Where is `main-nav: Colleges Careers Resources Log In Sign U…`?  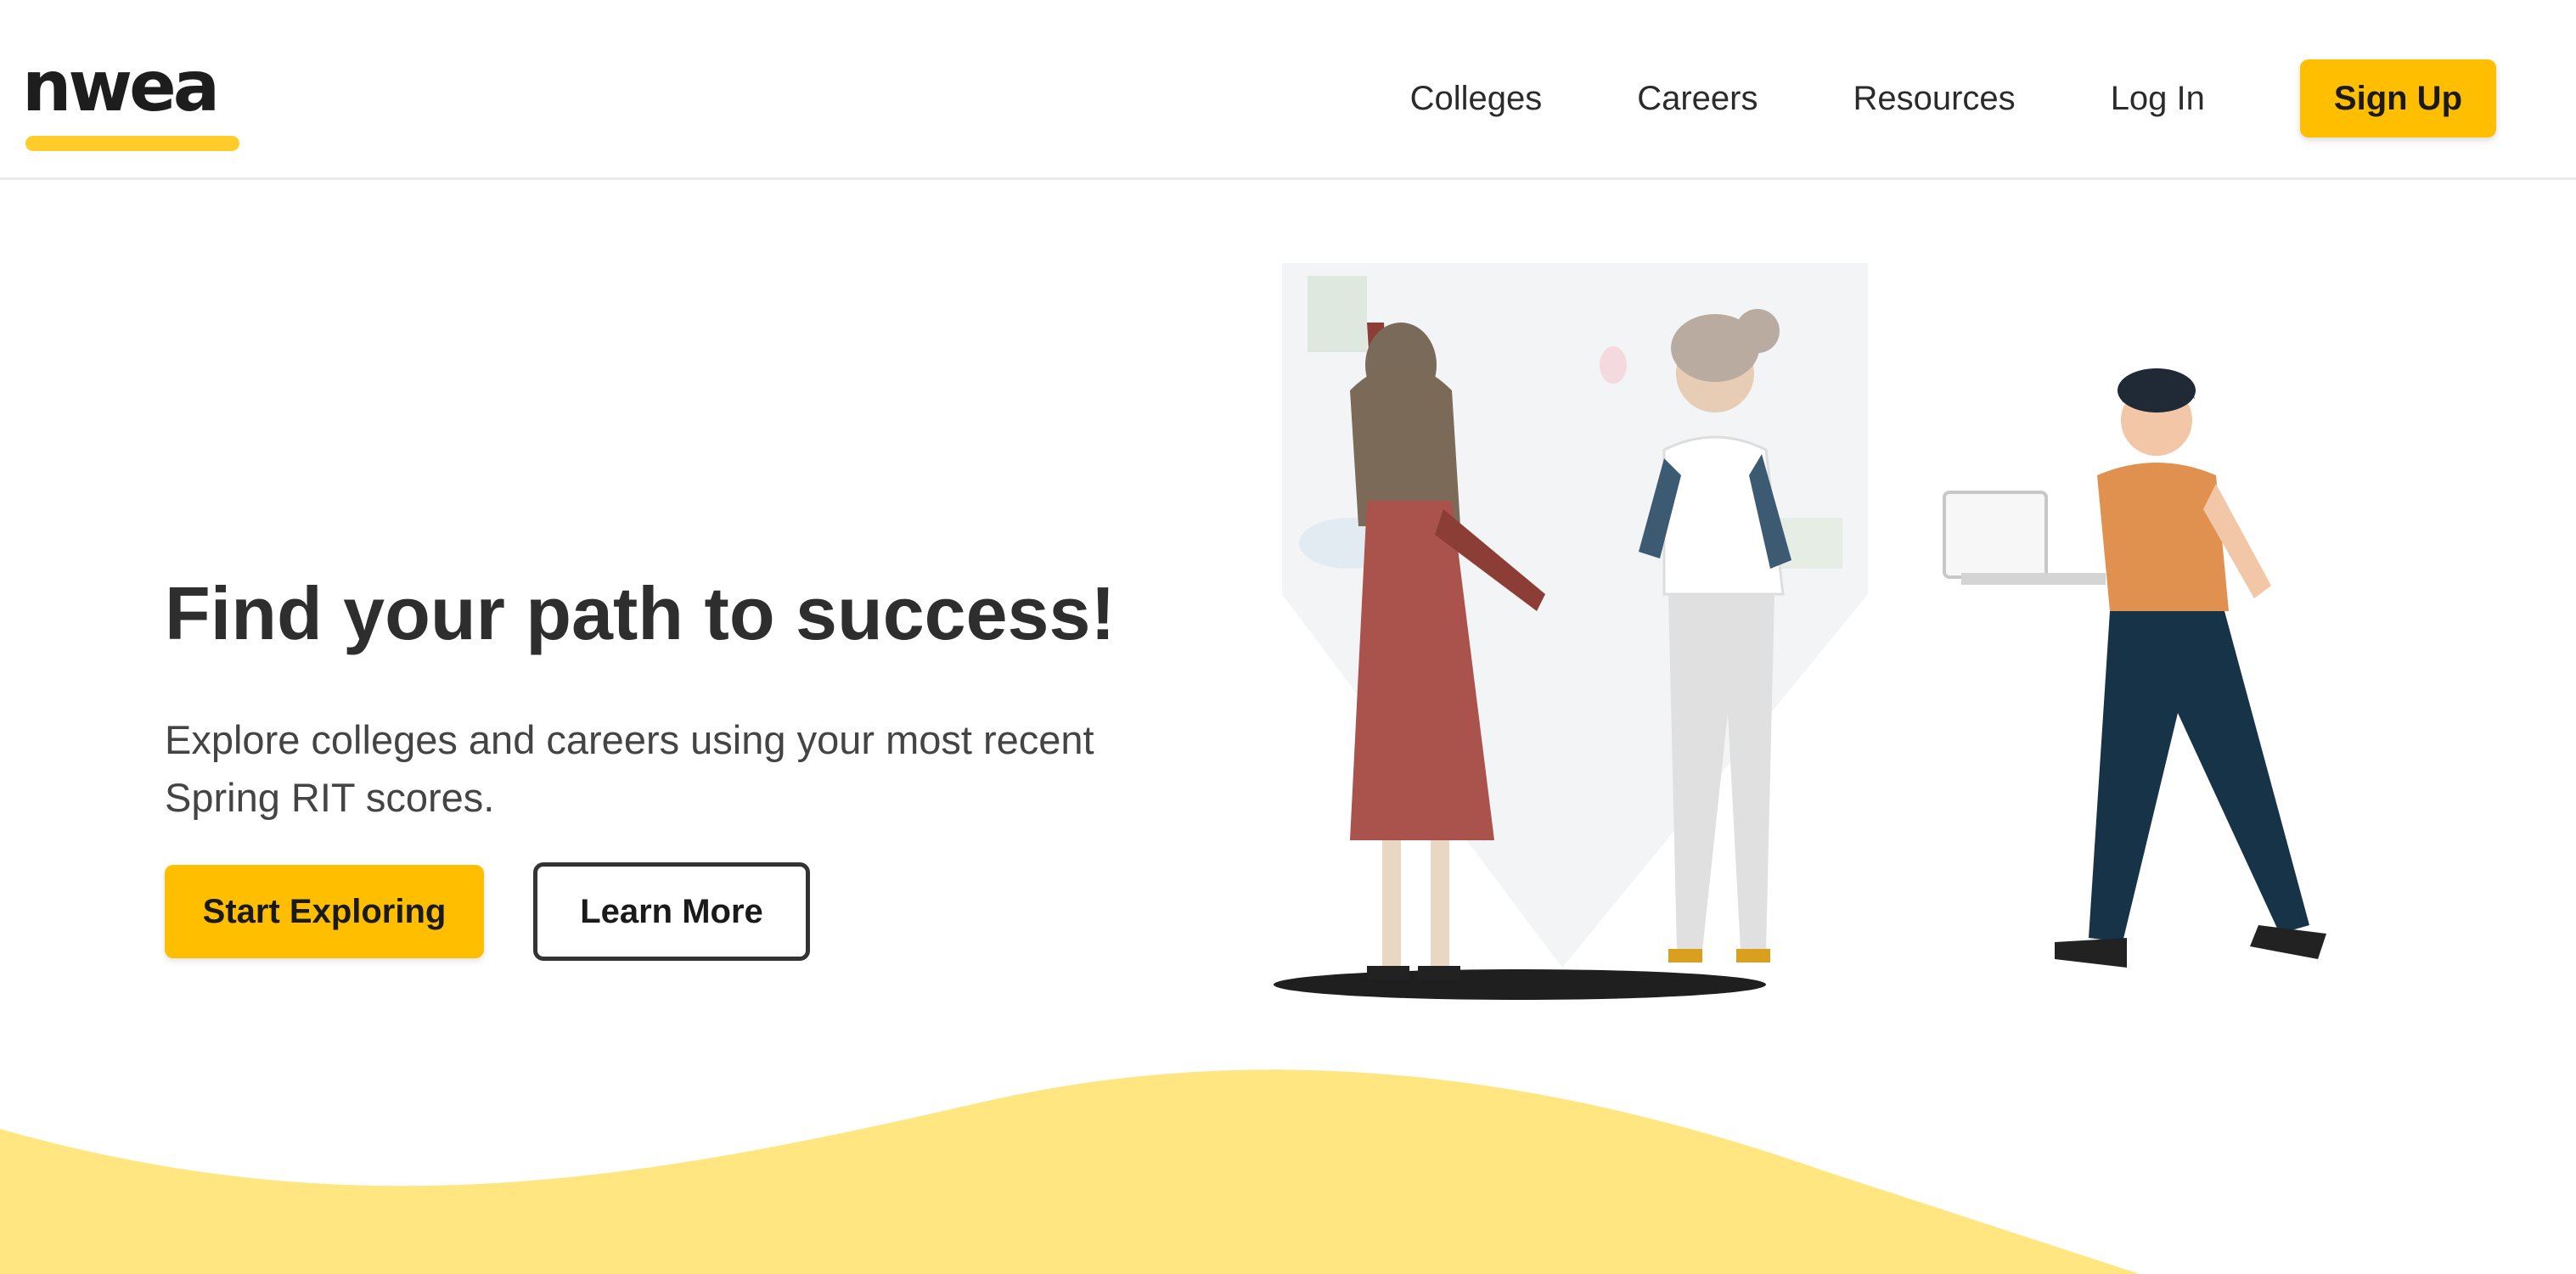 main-nav: Colleges Careers Resources Log In Sign U… is located at coordinates (1953, 98).